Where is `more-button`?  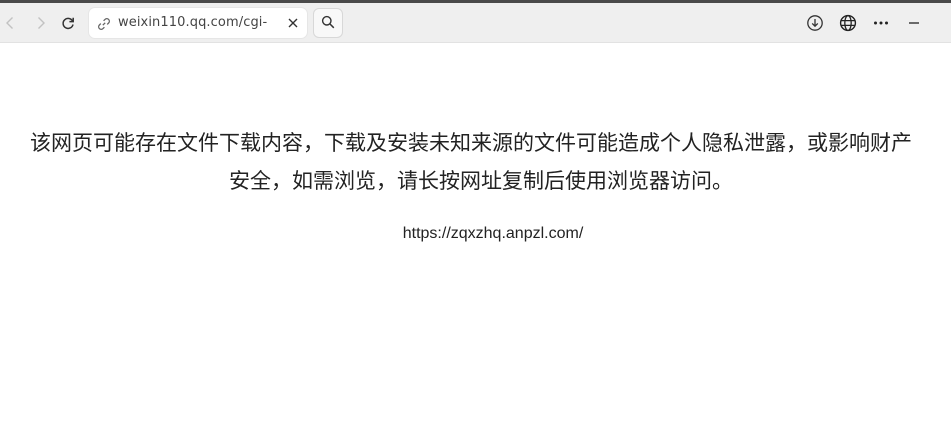 more-button is located at coordinates (881, 23).